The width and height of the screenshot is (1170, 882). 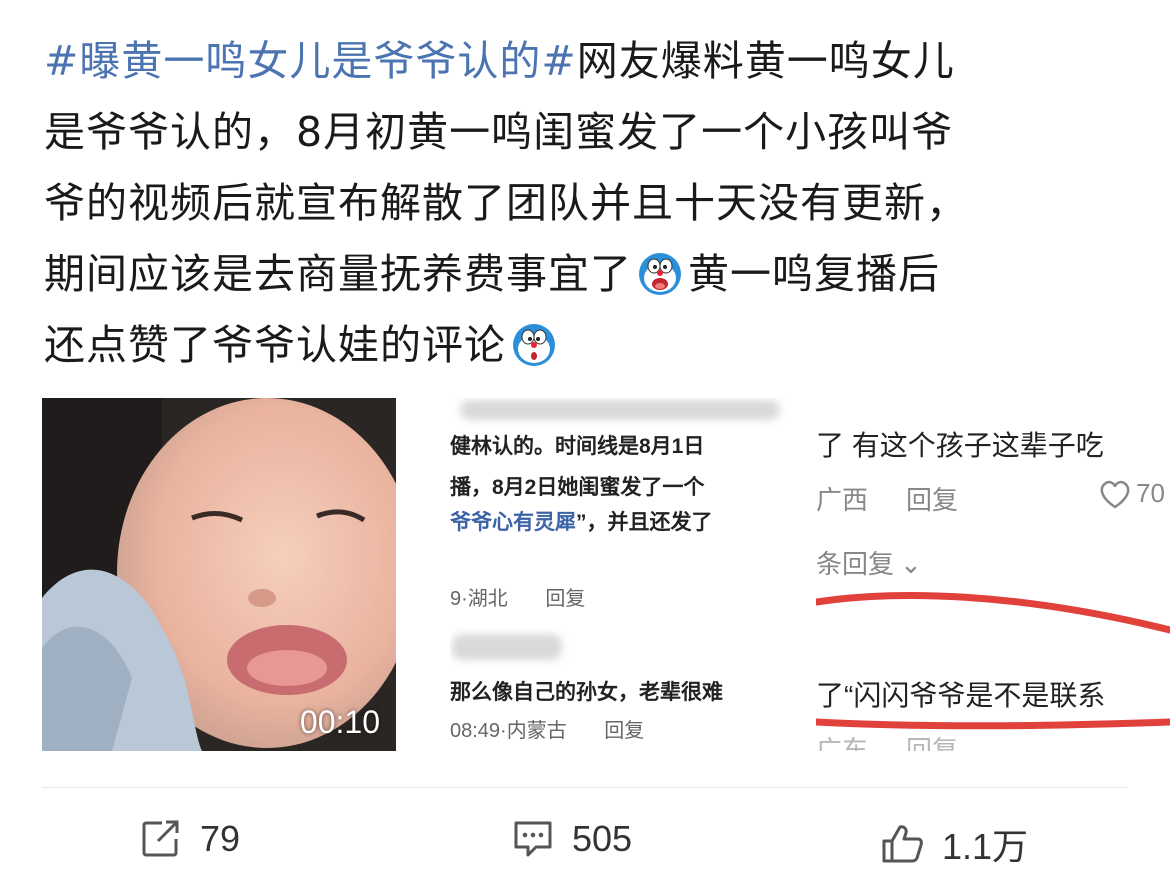 I want to click on post-line-1: #曝黄一鸣女儿是爷爷认的#网友爆料黄一鸣女儿, so click(x=499, y=61).